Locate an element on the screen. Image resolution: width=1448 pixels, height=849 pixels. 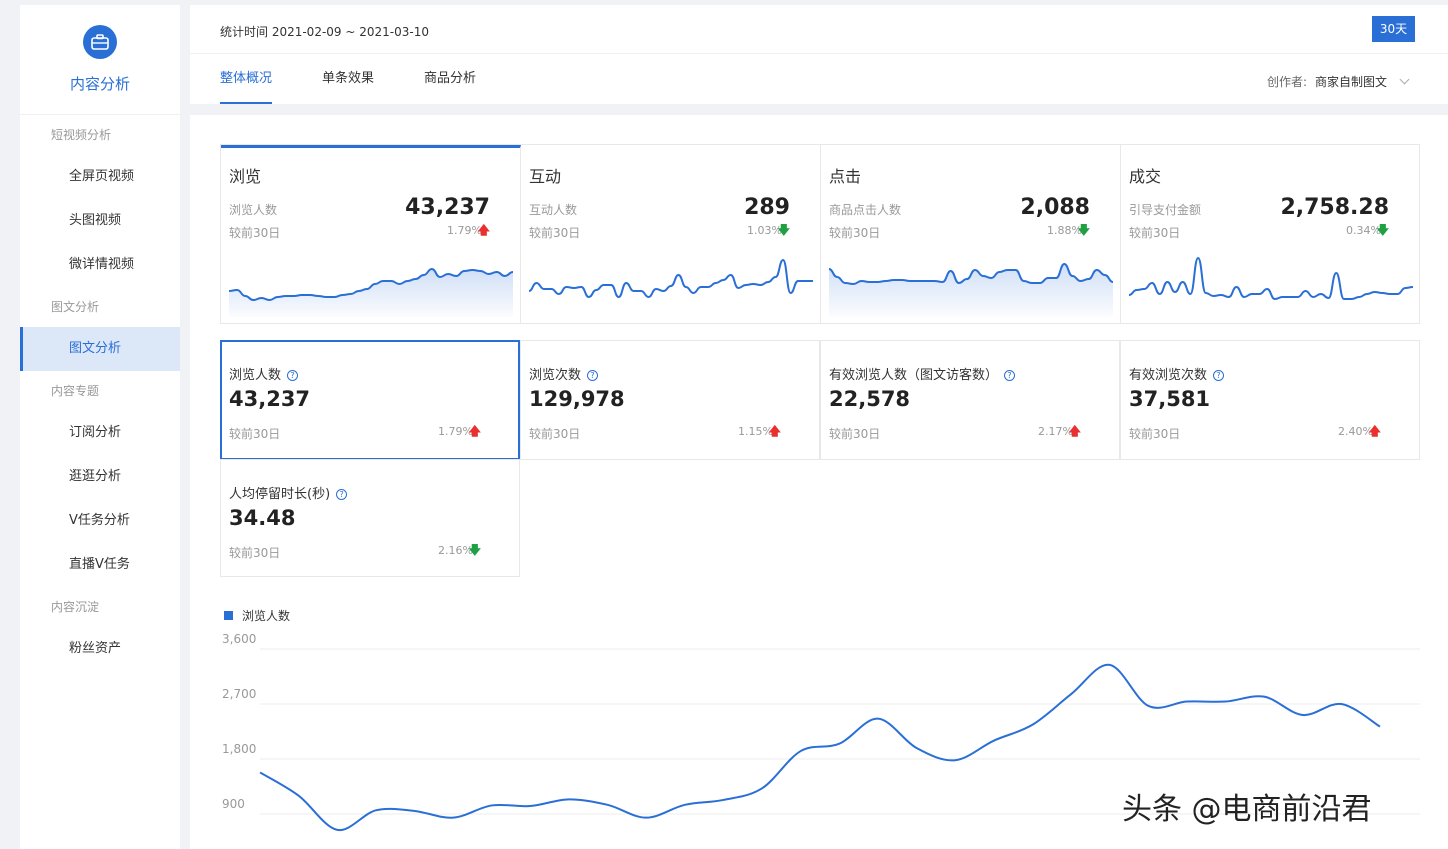
chart-legend: 浏览人数 is located at coordinates (257, 615).